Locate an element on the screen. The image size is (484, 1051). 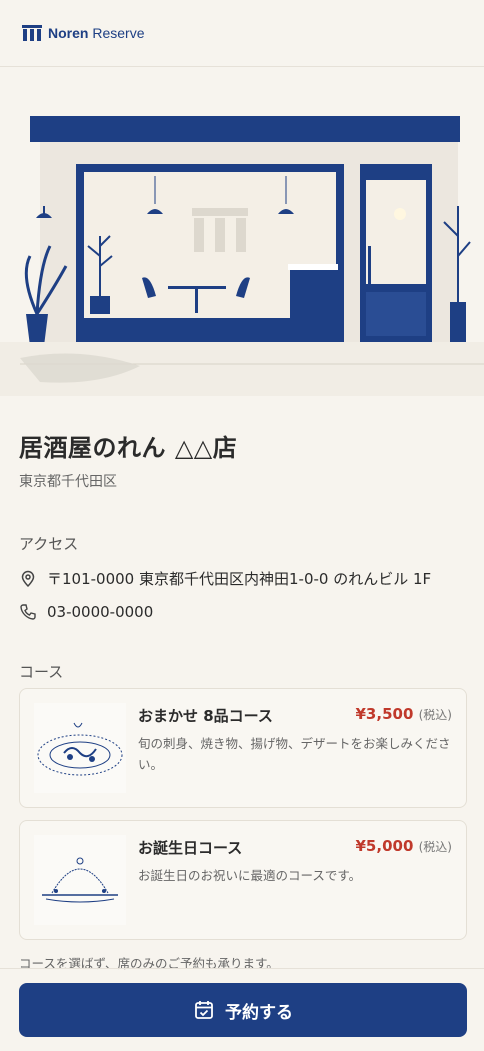
phone-row: 03-0000-0000 is located at coordinates (242, 612).